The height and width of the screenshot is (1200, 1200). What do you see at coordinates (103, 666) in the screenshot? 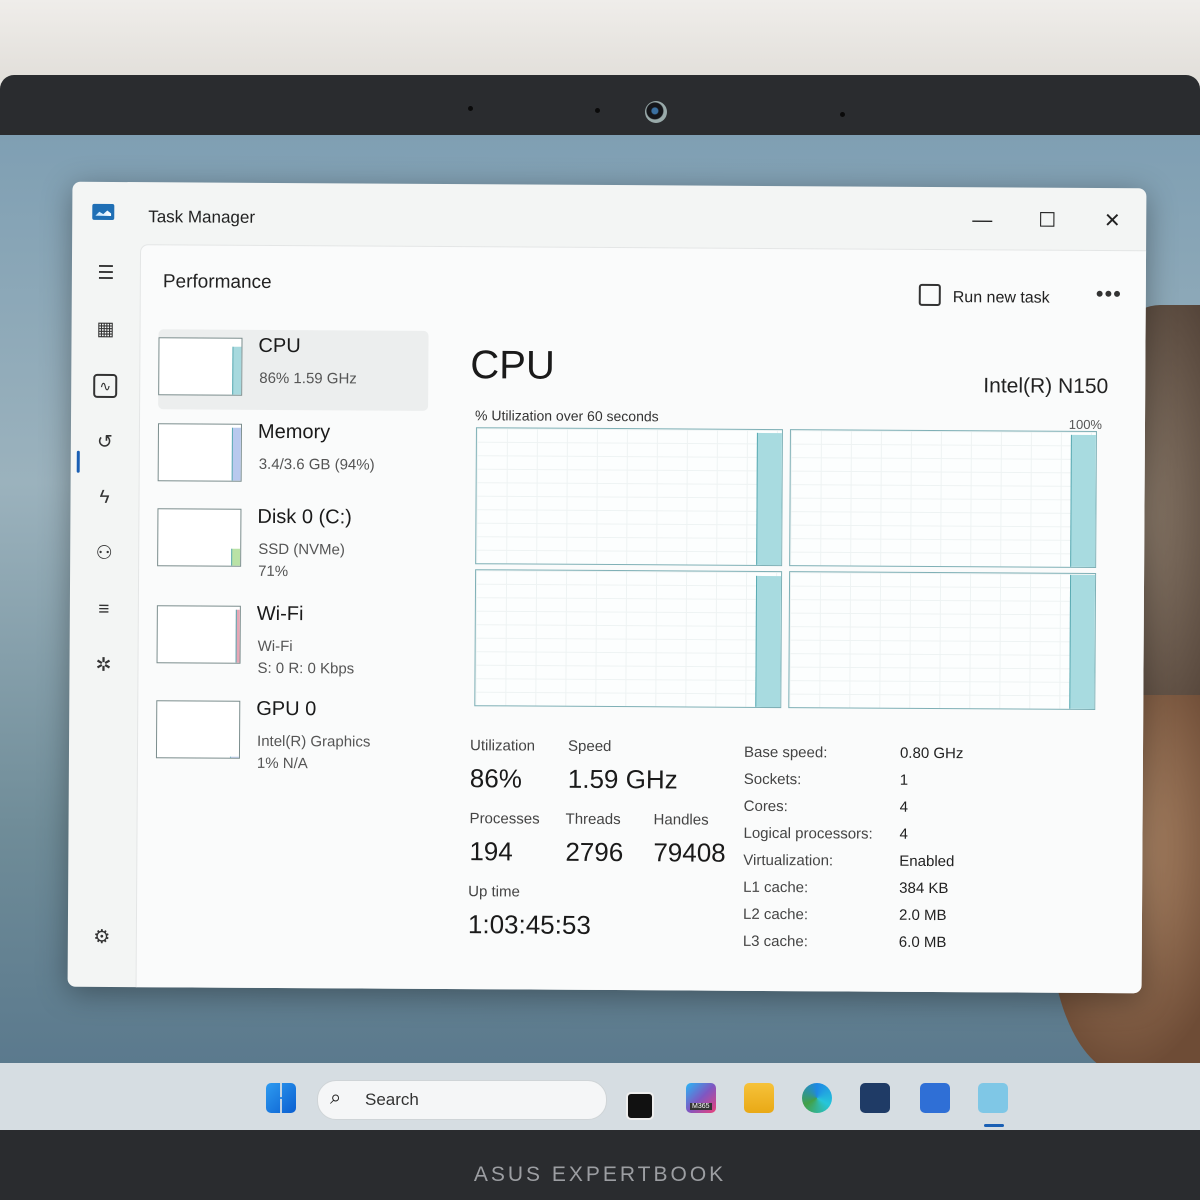
I see `services-icon: ✲` at bounding box center [103, 666].